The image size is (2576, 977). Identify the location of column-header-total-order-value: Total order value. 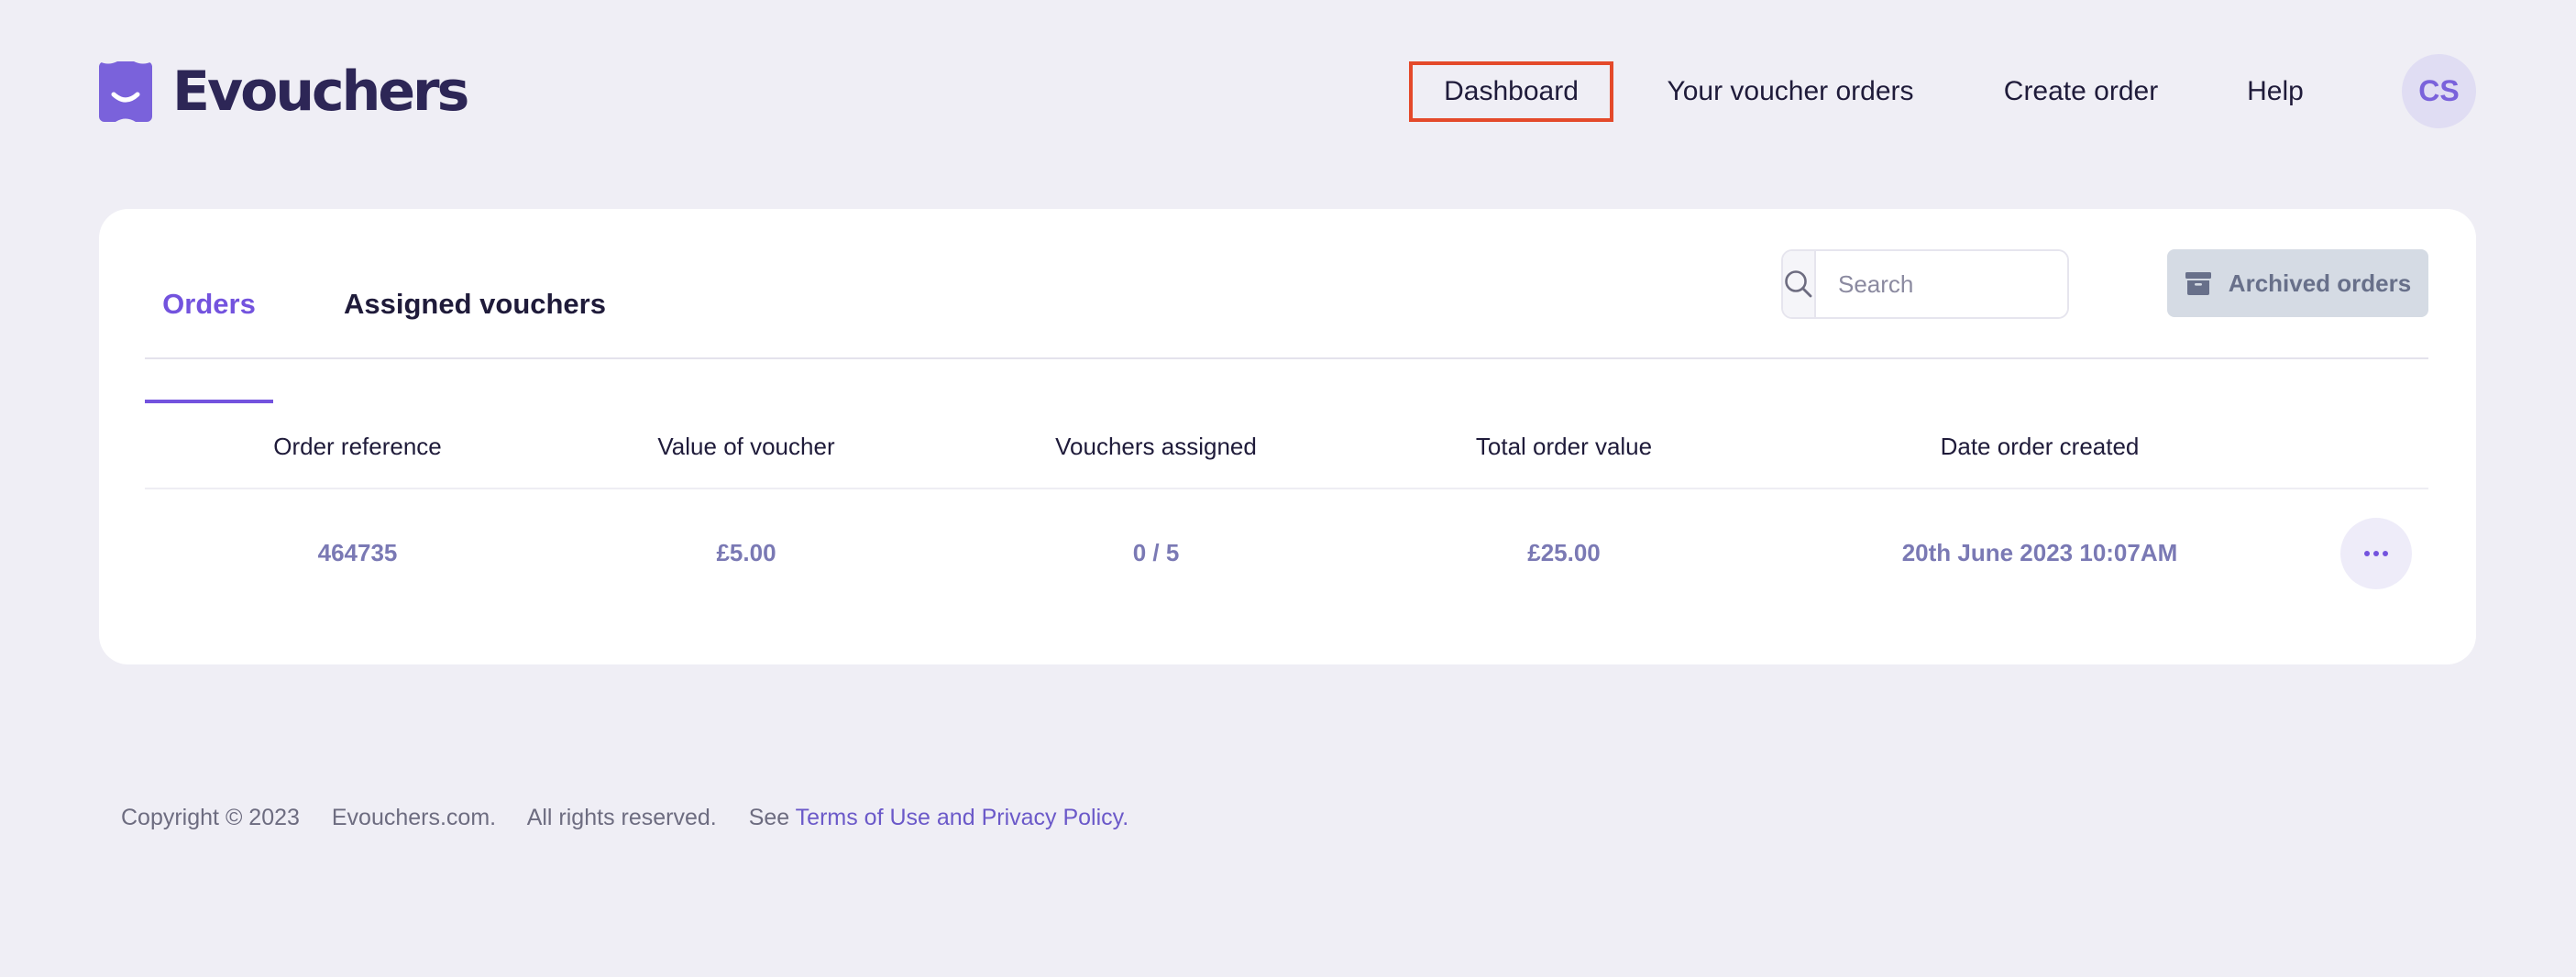
(1564, 446).